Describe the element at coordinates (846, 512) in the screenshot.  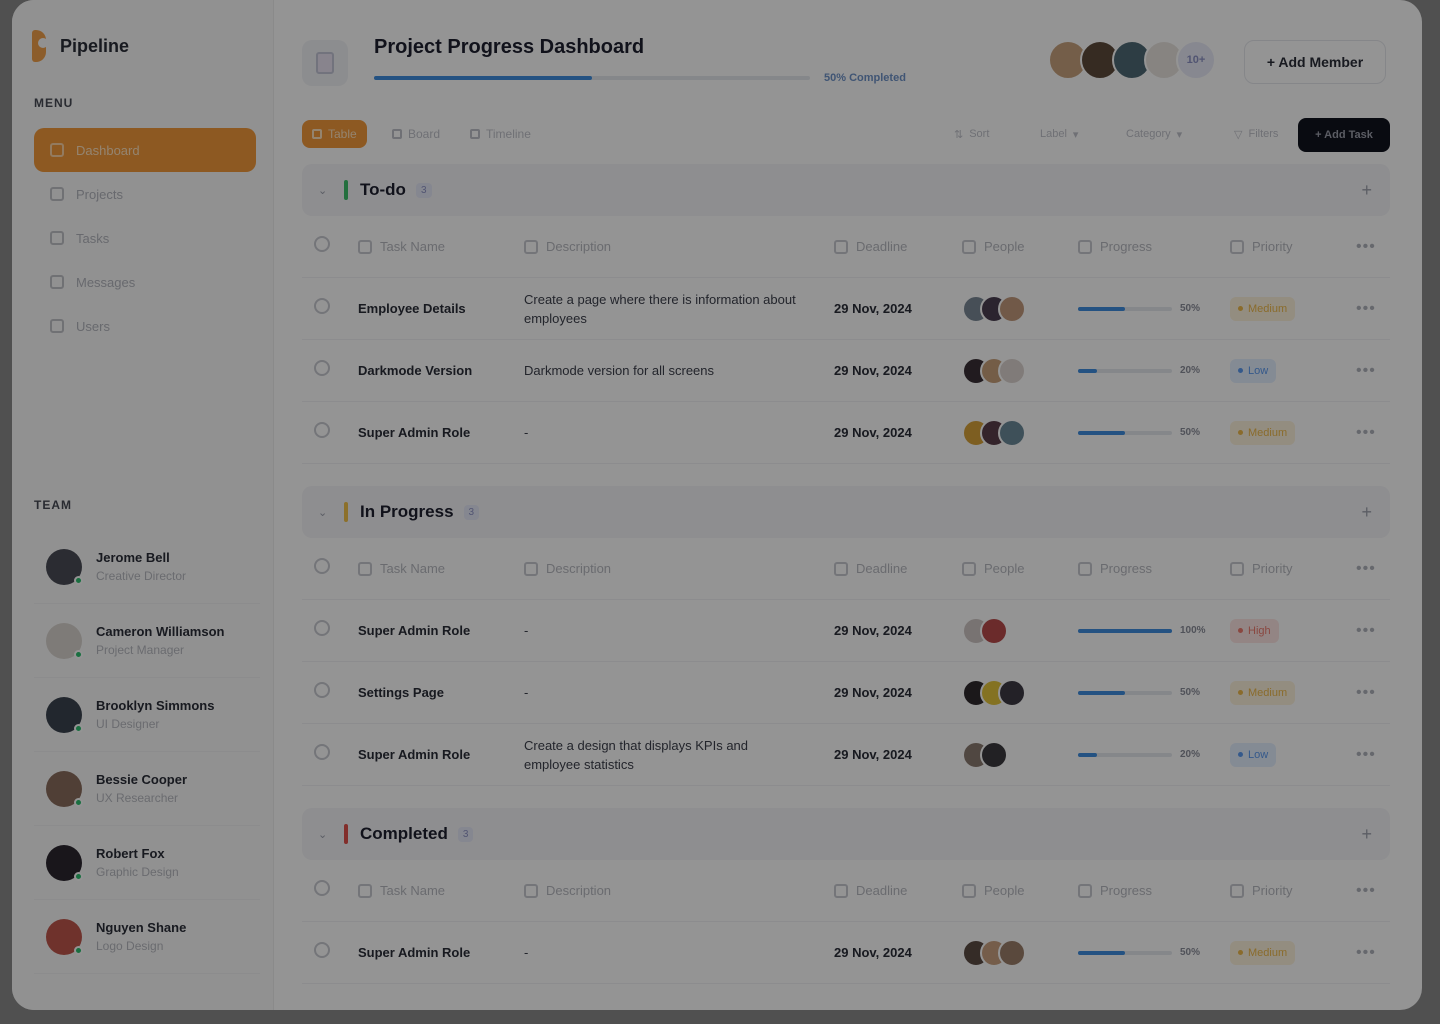
I see `group-header: ⌄ In Progress 3 +` at that location.